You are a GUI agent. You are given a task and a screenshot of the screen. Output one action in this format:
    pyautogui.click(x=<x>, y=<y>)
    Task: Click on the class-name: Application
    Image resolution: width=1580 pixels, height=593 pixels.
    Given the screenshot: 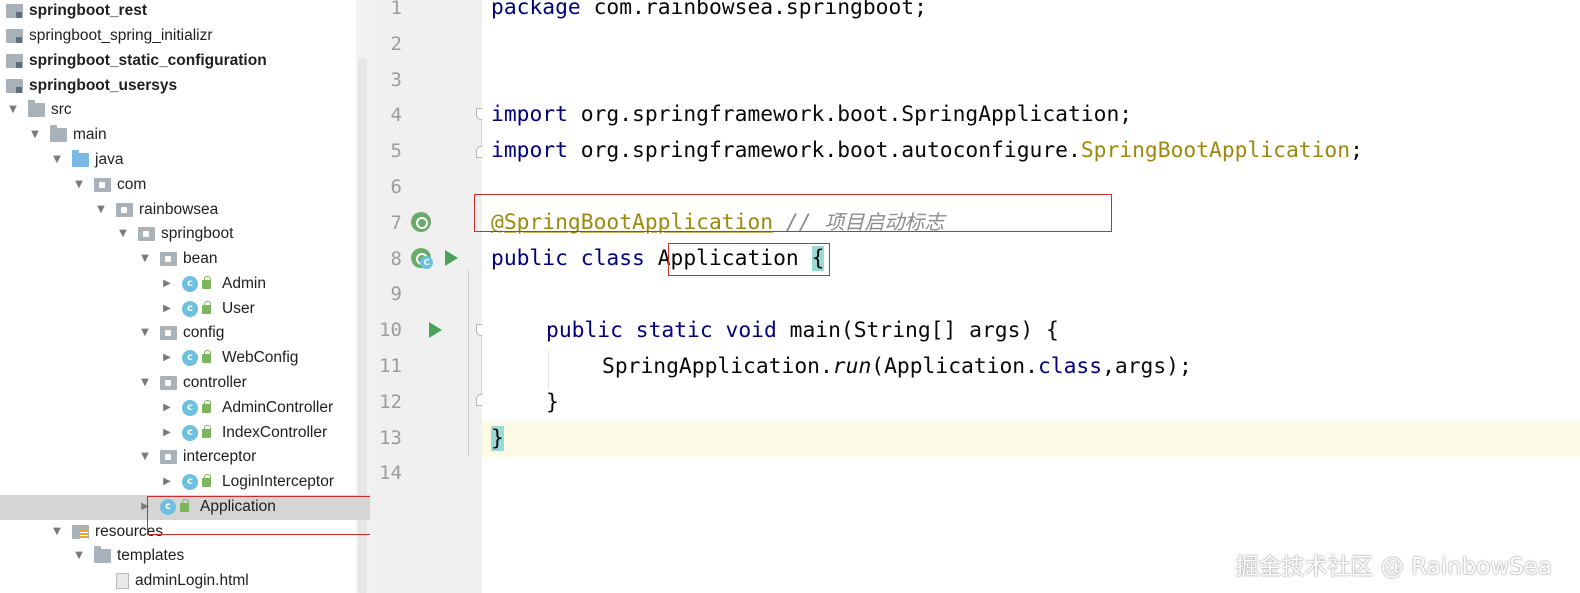 What is the action you would take?
    pyautogui.click(x=728, y=258)
    